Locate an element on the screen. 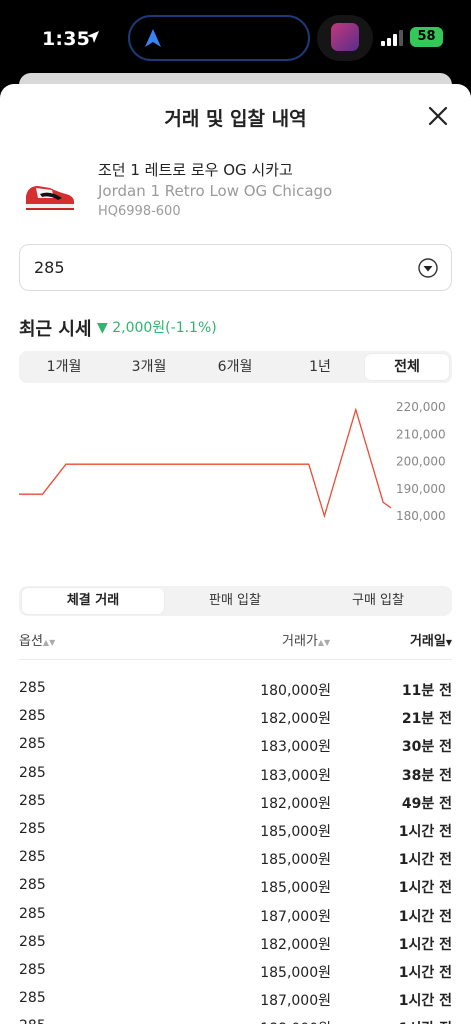 This screenshot has width=471, height=1024. table-row: 285 183,000원 30분 전 is located at coordinates (235, 746).